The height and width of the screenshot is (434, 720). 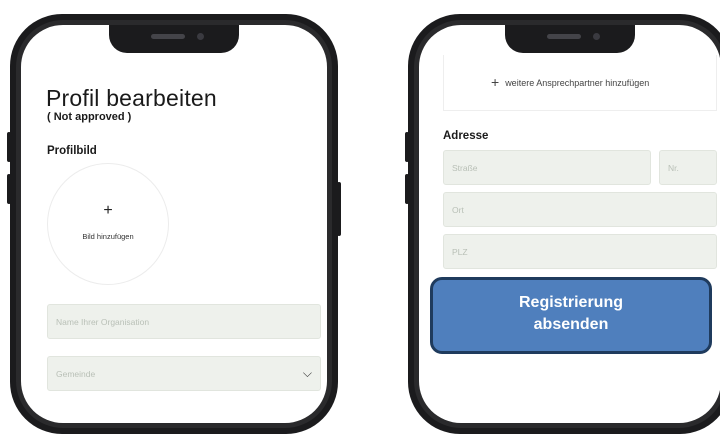 What do you see at coordinates (76, 373) in the screenshot?
I see `municipality-placeholder: Gemeinde` at bounding box center [76, 373].